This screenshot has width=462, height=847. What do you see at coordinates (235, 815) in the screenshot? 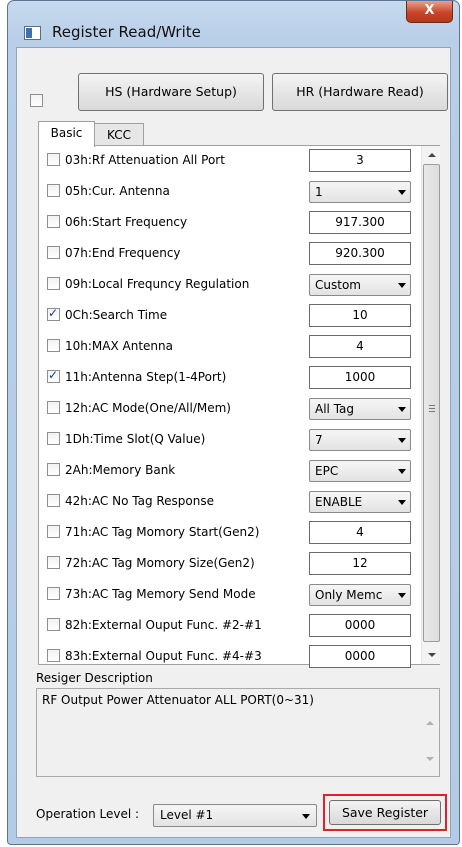
I see `operation-level-select: Level #1` at bounding box center [235, 815].